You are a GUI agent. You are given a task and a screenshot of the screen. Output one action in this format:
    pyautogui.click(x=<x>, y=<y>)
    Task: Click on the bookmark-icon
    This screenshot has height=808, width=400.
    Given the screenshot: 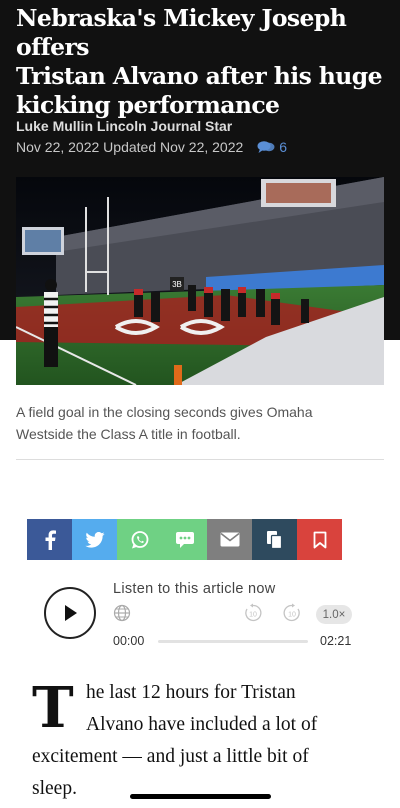 What is the action you would take?
    pyautogui.click(x=319, y=539)
    